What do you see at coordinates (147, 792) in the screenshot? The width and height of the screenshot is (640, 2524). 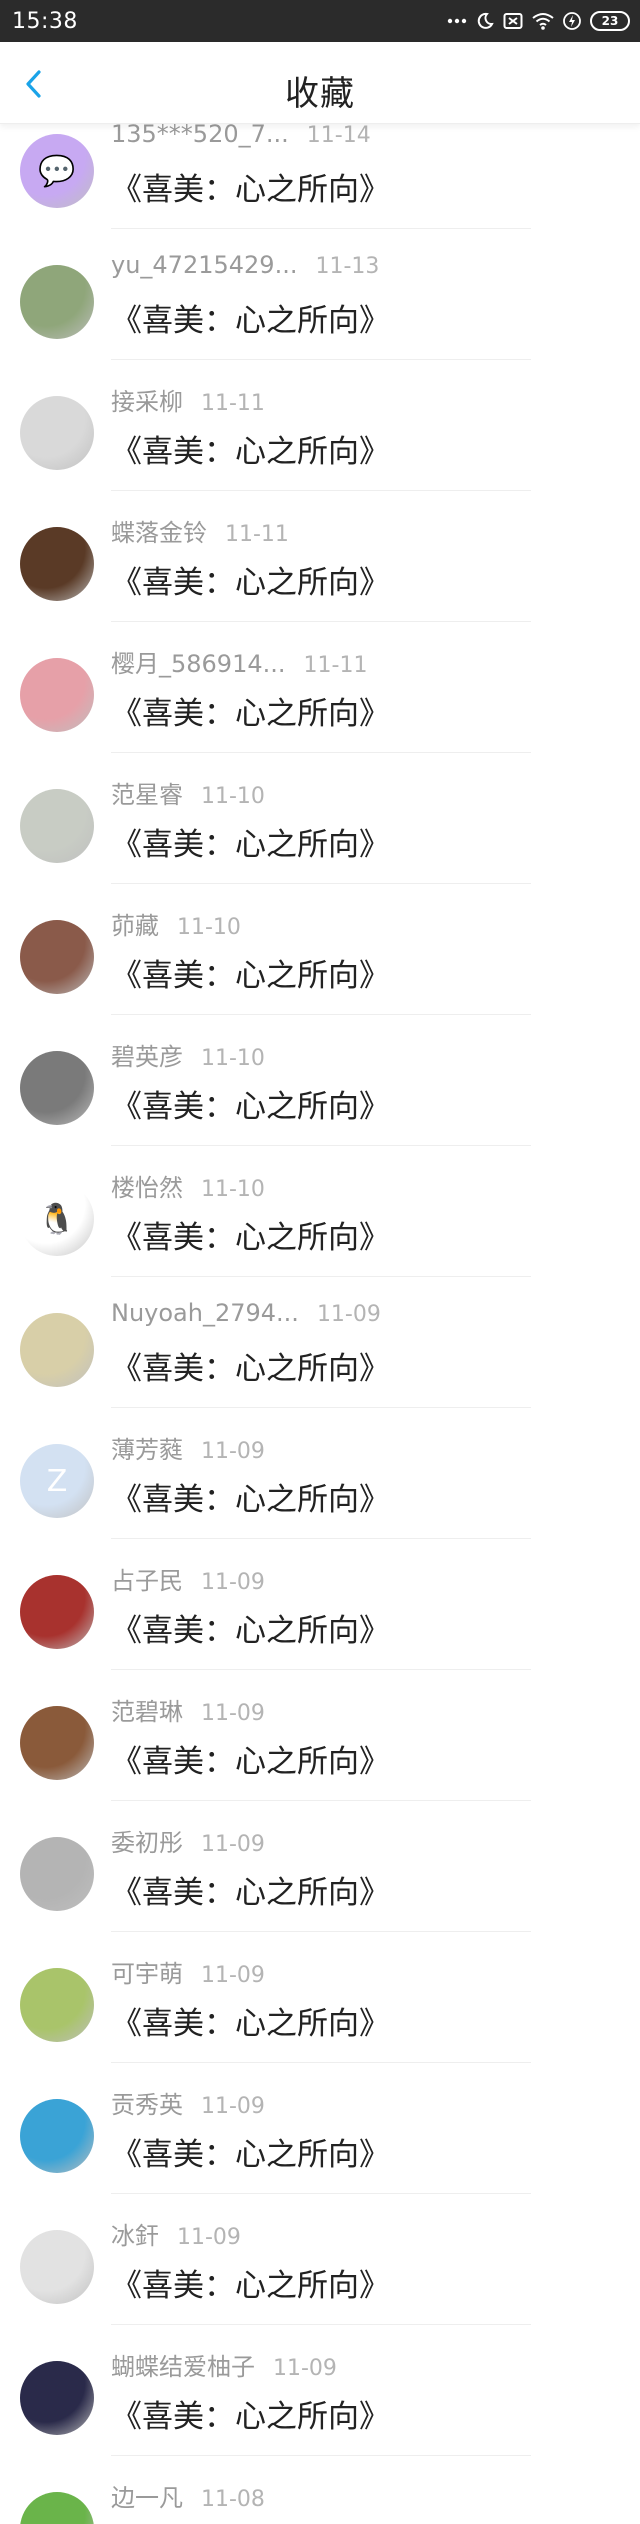 I see `user-name: 范星睿` at bounding box center [147, 792].